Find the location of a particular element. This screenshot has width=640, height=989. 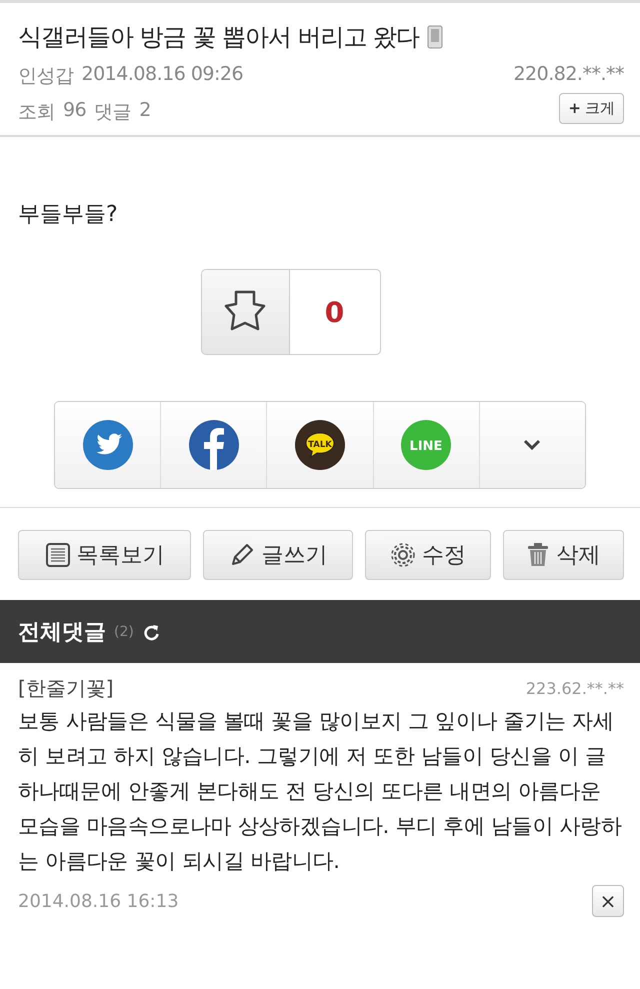

comments-count: 2 is located at coordinates (145, 111).